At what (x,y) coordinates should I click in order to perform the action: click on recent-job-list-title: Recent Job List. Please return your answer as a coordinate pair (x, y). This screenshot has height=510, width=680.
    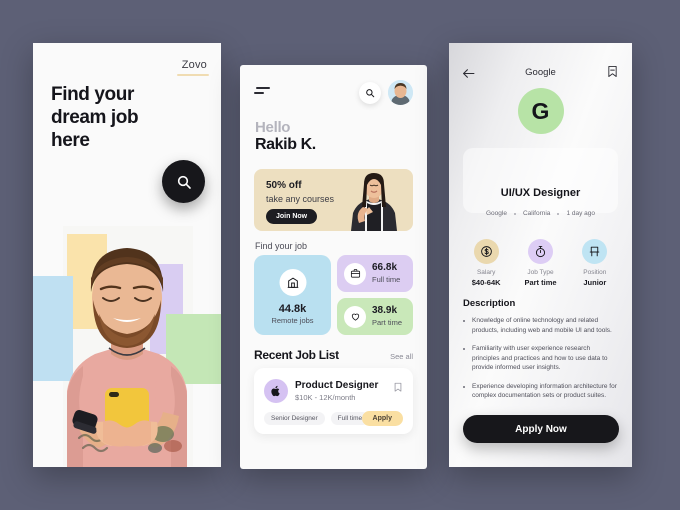
    Looking at the image, I should click on (296, 355).